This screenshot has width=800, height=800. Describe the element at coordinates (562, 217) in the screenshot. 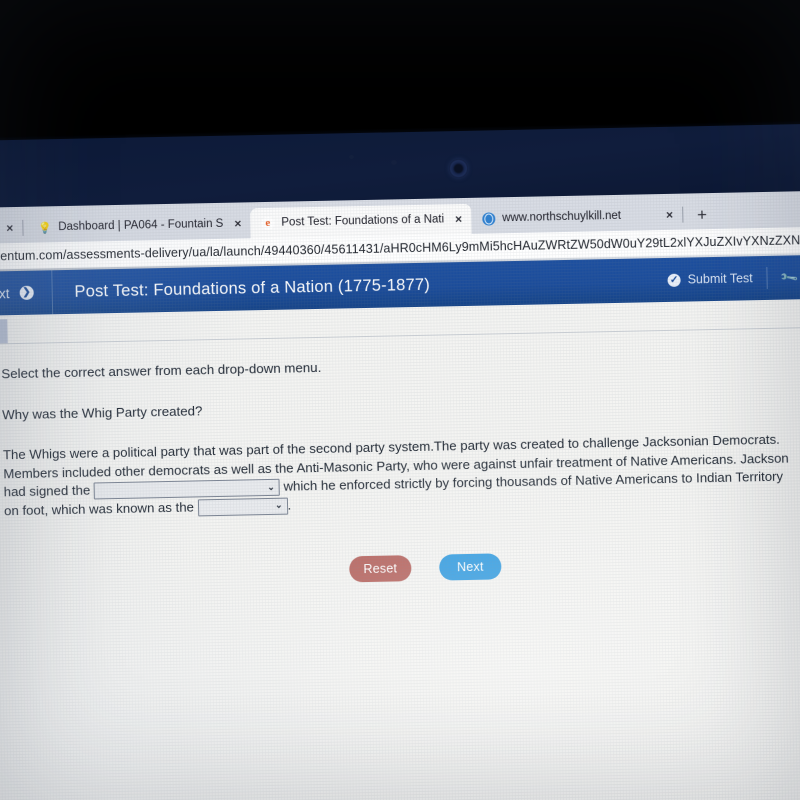

I see `browser-tab-4-title: www.northschuylkill.net` at that location.